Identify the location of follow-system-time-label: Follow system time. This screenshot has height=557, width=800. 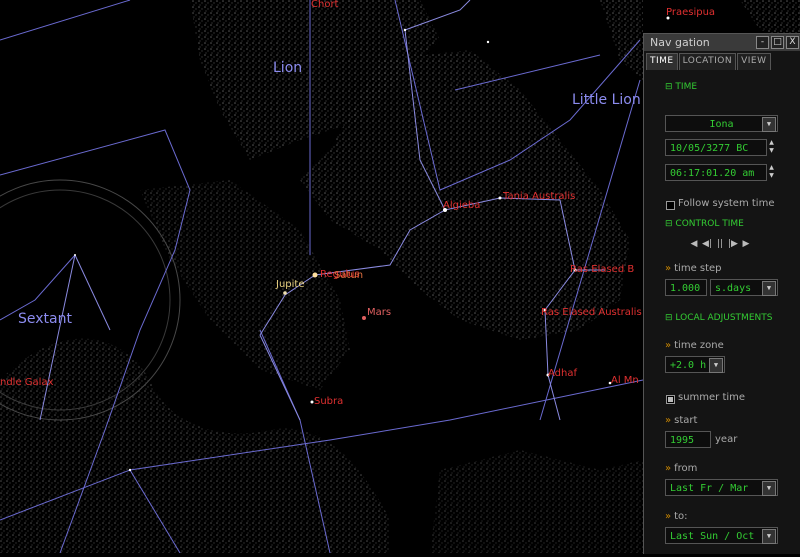
(726, 203).